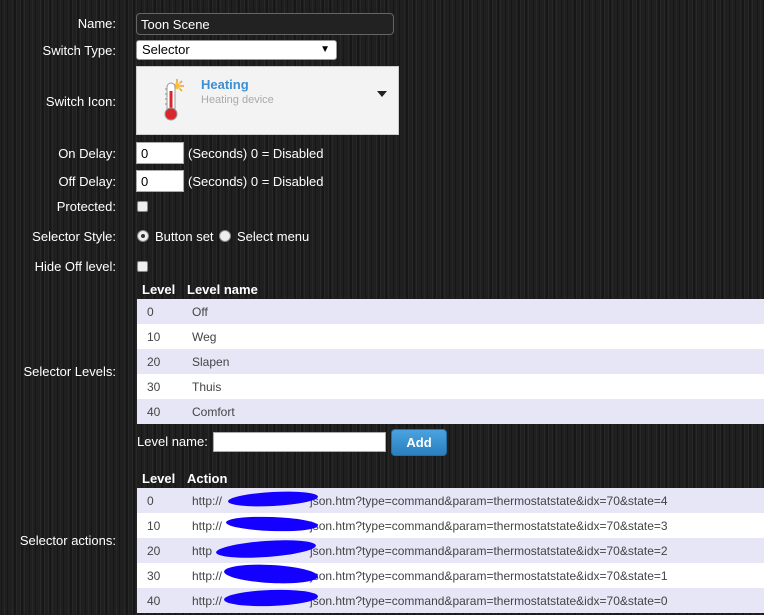 This screenshot has width=764, height=615. Describe the element at coordinates (159, 411) in the screenshot. I see `level-value: 40` at that location.